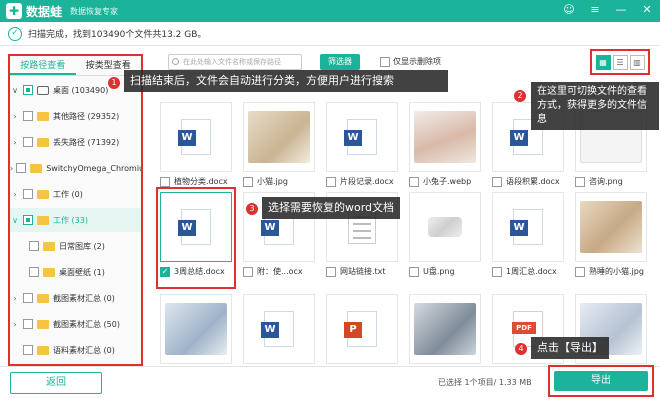 This screenshot has height=399, width=660. Describe the element at coordinates (75, 324) in the screenshot. I see `tree-item-screenshots: › 截图素材汇总 (50)` at that location.